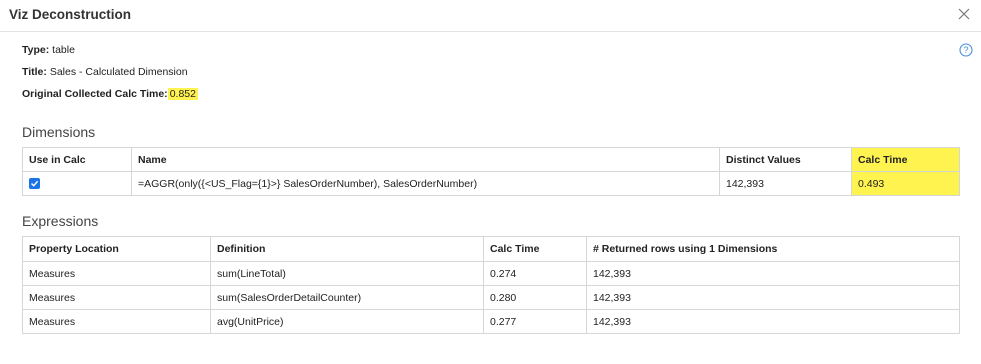 This screenshot has height=364, width=981. What do you see at coordinates (347, 321) in the screenshot?
I see `definition-cell: avg(UnitPrice)` at bounding box center [347, 321].